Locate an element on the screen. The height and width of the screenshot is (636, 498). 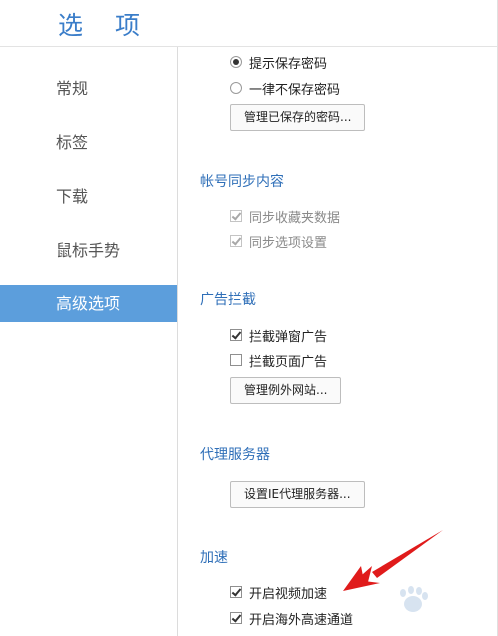
radio-label: 提示保存密码 is located at coordinates (288, 64).